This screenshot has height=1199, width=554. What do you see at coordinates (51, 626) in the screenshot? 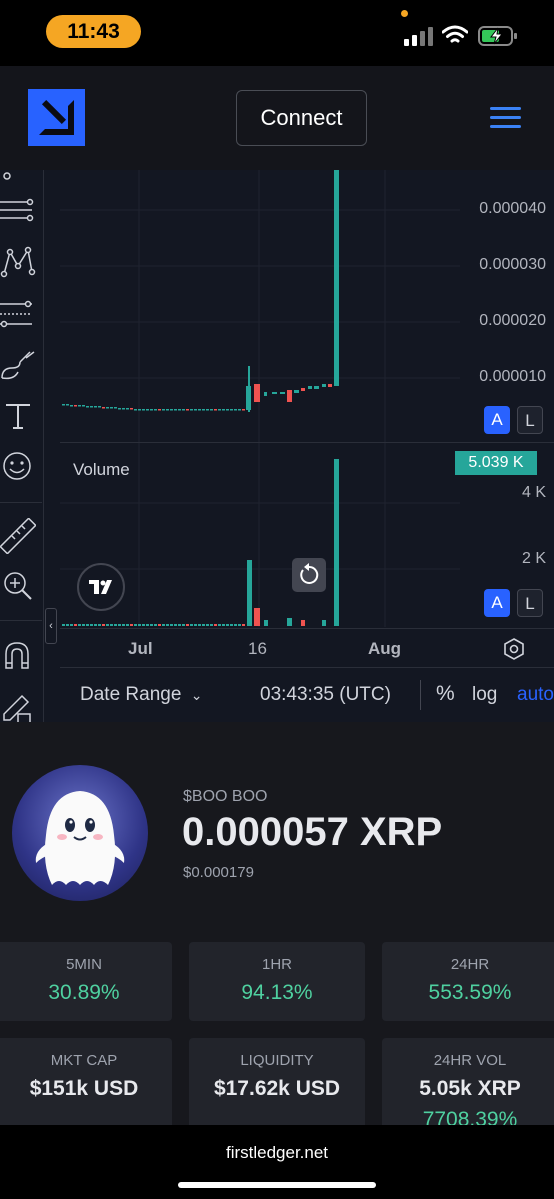
I see `collapse-toolbar-button: ‹` at bounding box center [51, 626].